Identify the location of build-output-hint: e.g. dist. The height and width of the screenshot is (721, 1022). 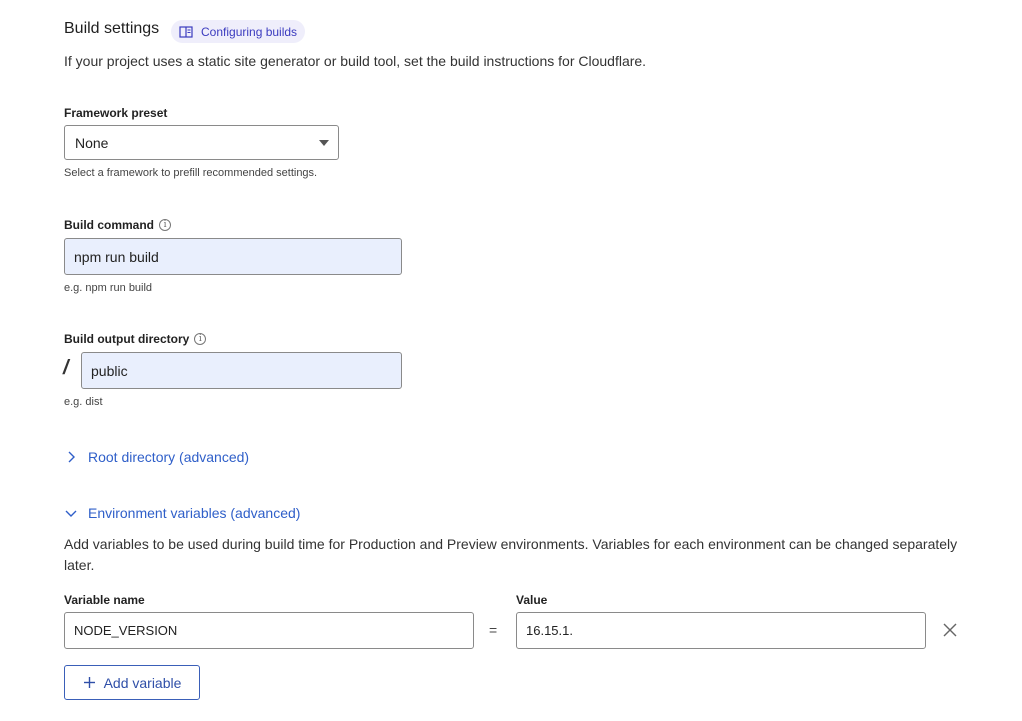
(83, 402).